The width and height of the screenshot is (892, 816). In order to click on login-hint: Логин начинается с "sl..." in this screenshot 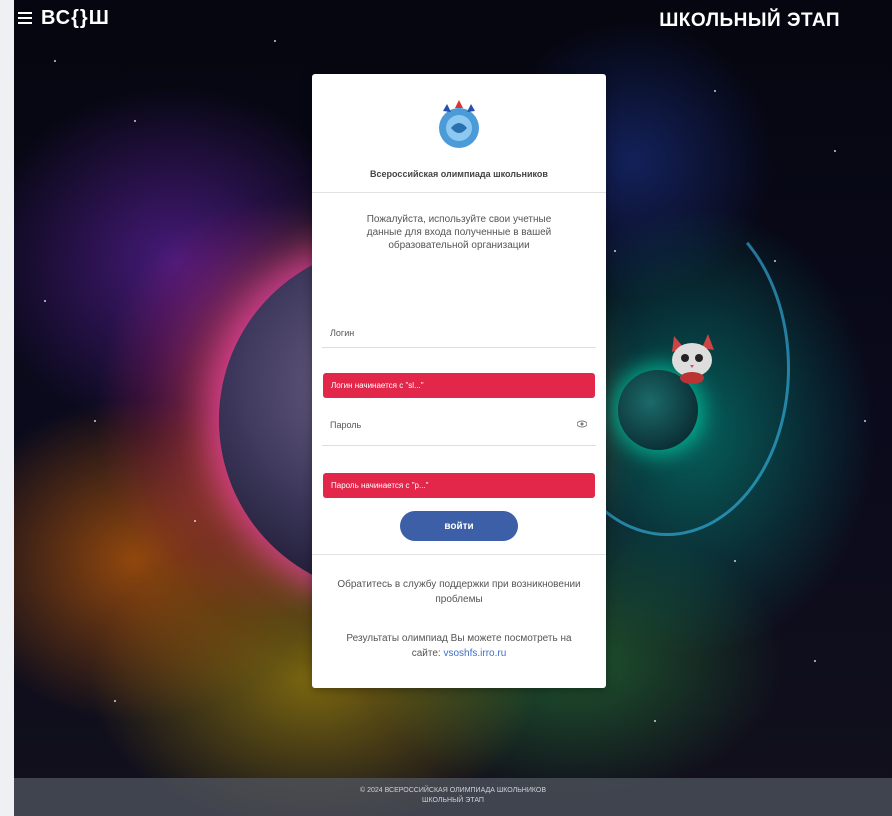, I will do `click(459, 385)`.